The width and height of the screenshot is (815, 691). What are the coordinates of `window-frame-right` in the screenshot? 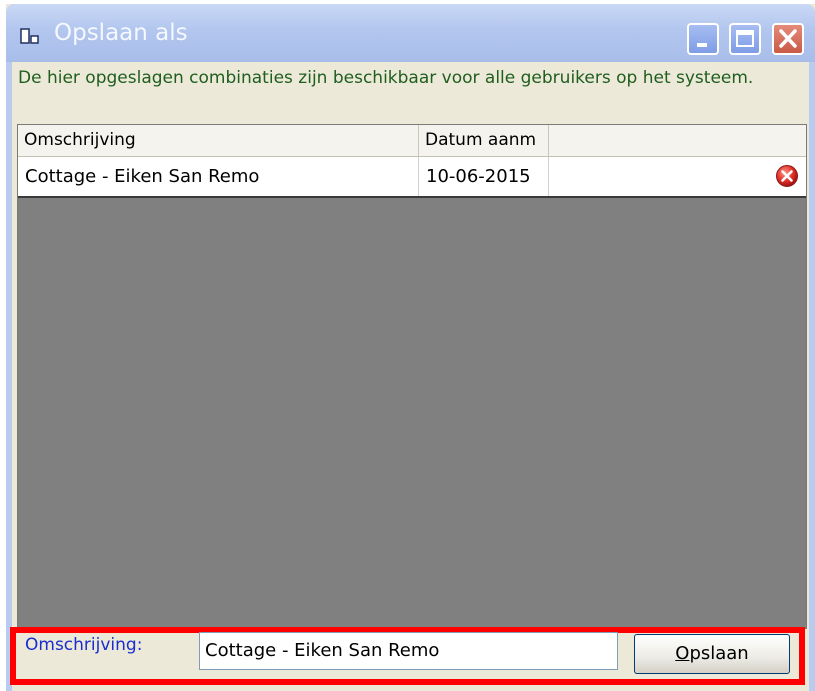 It's located at (812, 376).